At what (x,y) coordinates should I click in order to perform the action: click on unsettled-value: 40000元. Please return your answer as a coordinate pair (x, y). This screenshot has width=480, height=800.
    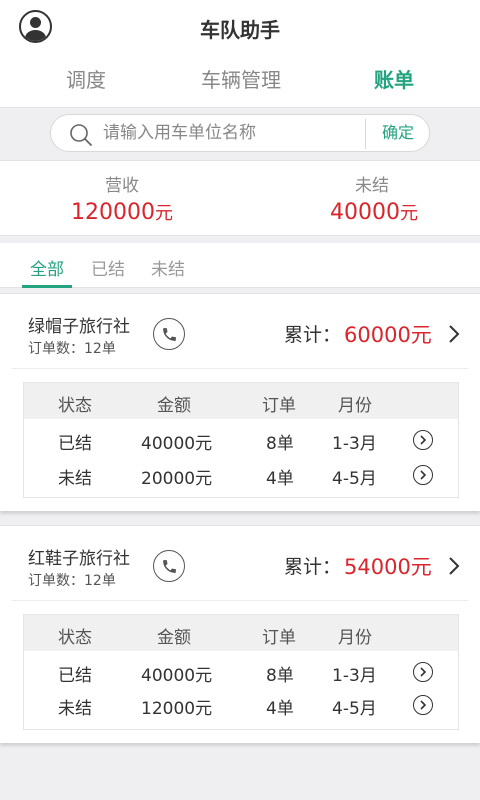
    Looking at the image, I should click on (374, 212).